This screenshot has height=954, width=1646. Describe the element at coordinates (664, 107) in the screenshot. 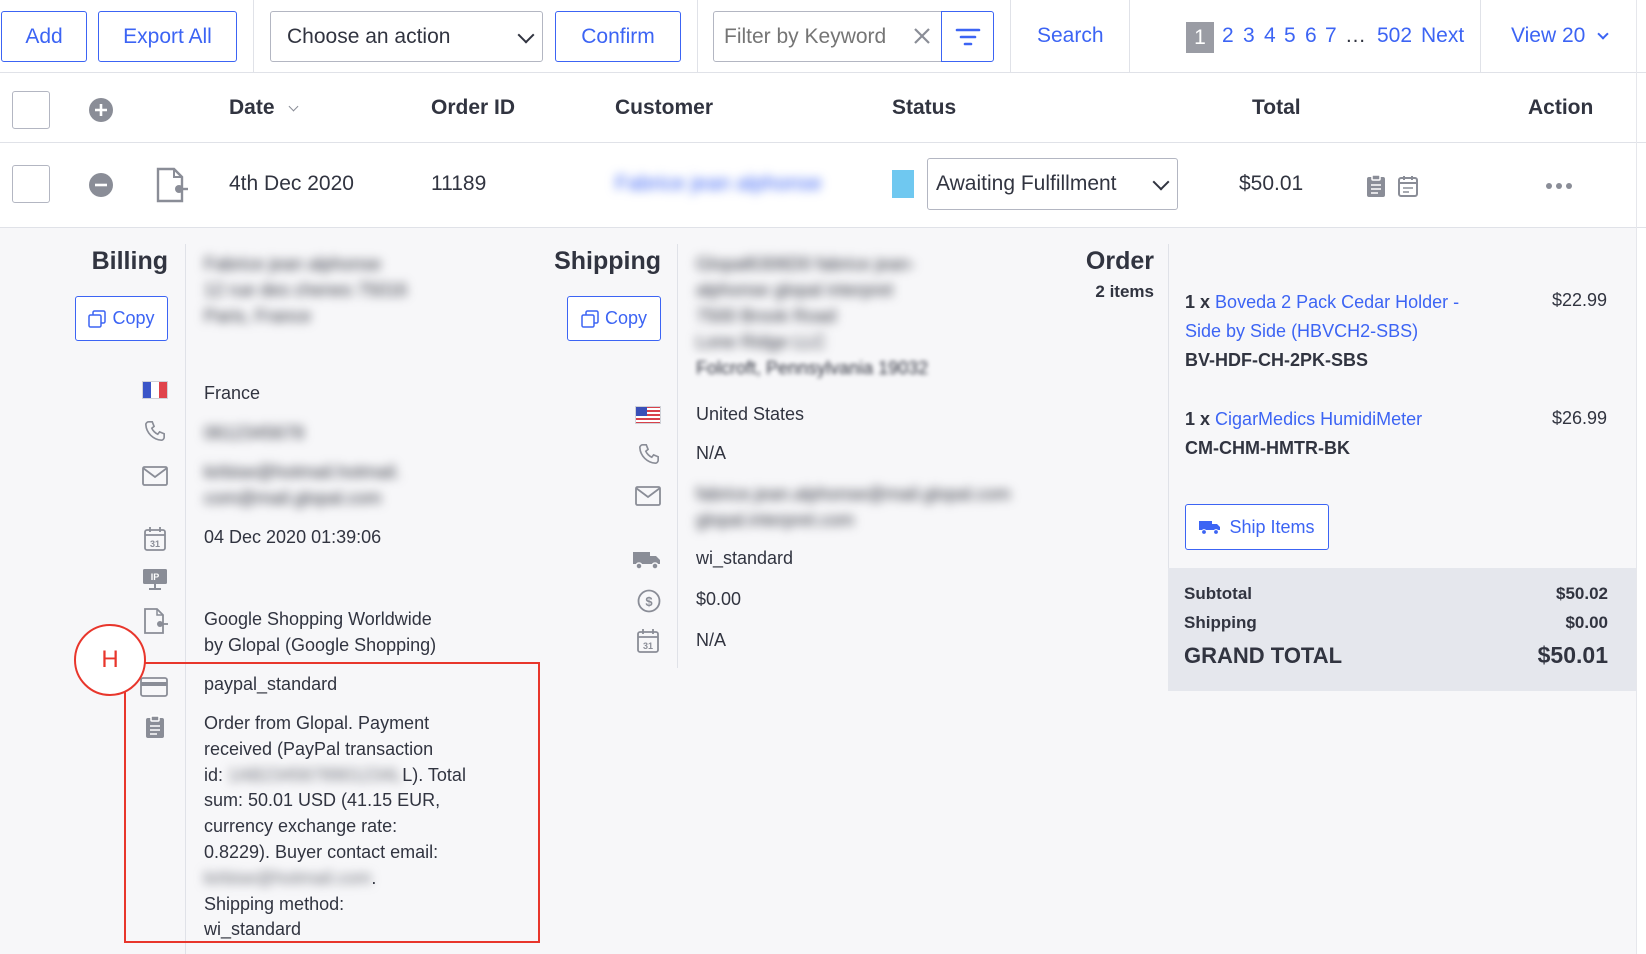

I see `customer-column-header: Customer` at that location.